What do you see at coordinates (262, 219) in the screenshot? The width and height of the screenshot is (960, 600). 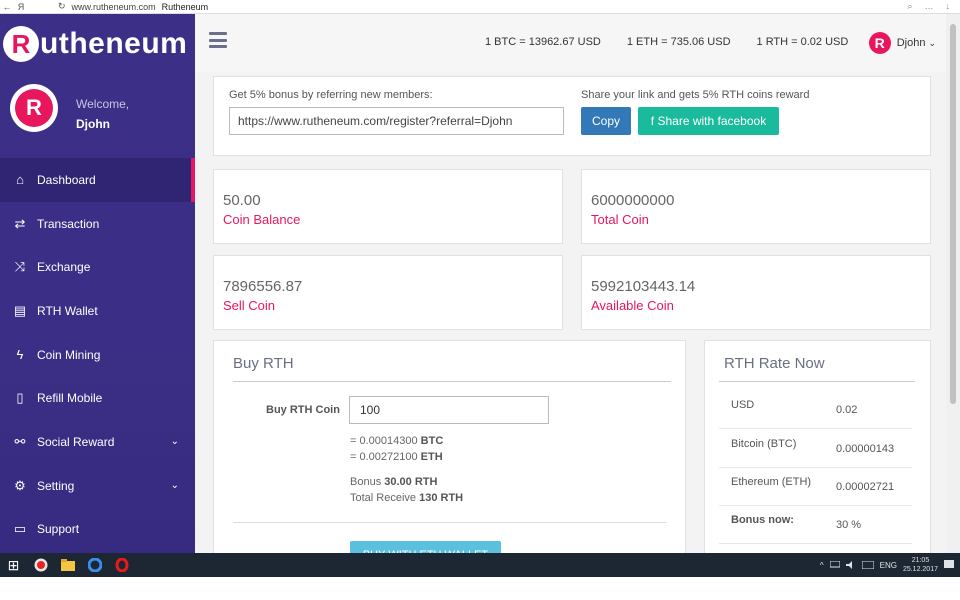 I see `stat-label: Coin Balance` at bounding box center [262, 219].